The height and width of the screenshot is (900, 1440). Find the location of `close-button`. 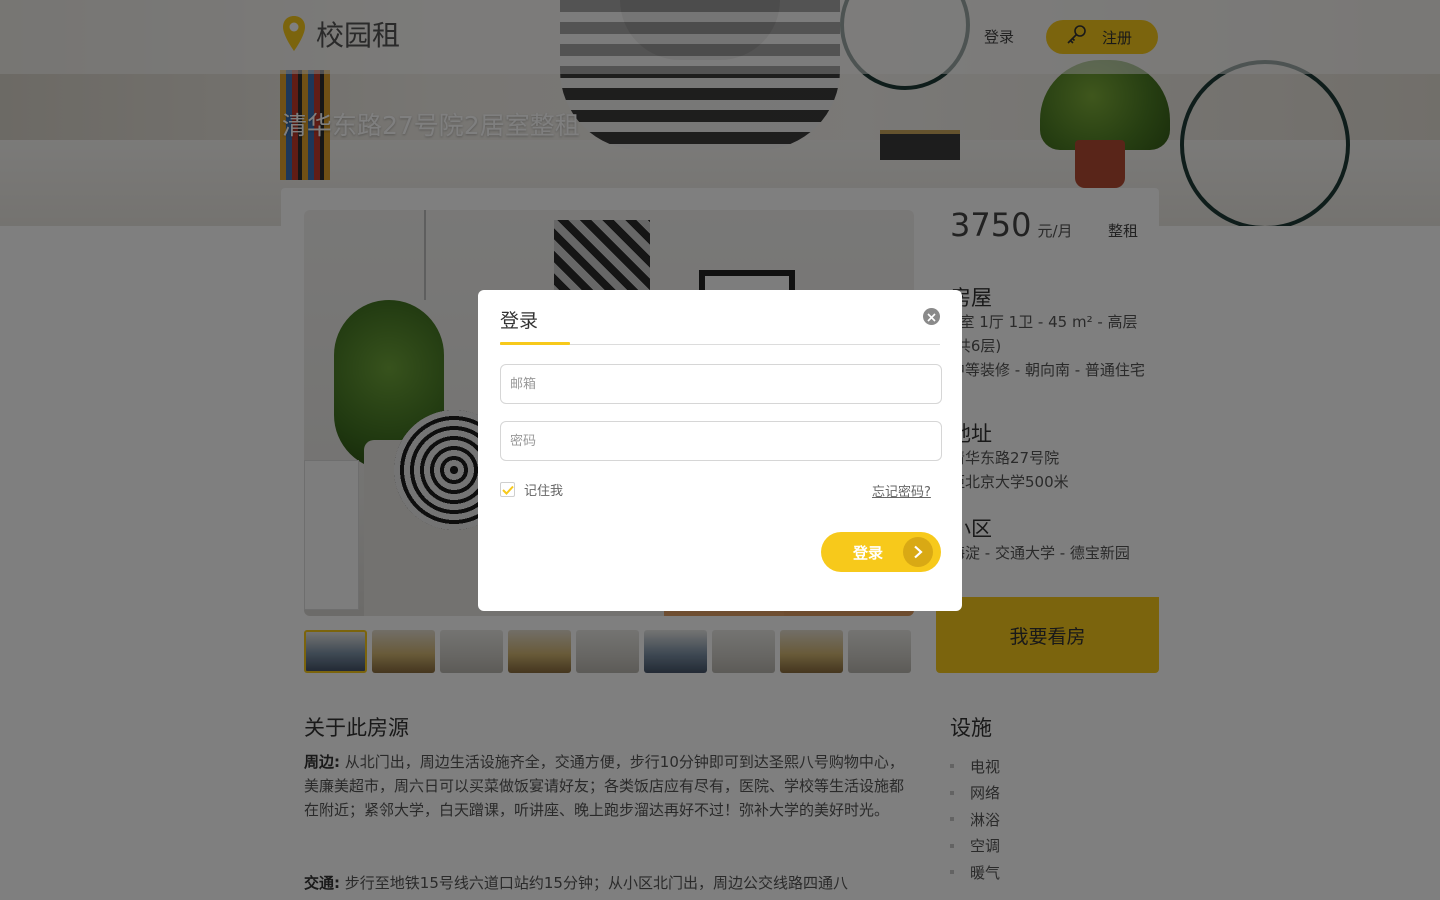

close-button is located at coordinates (931, 316).